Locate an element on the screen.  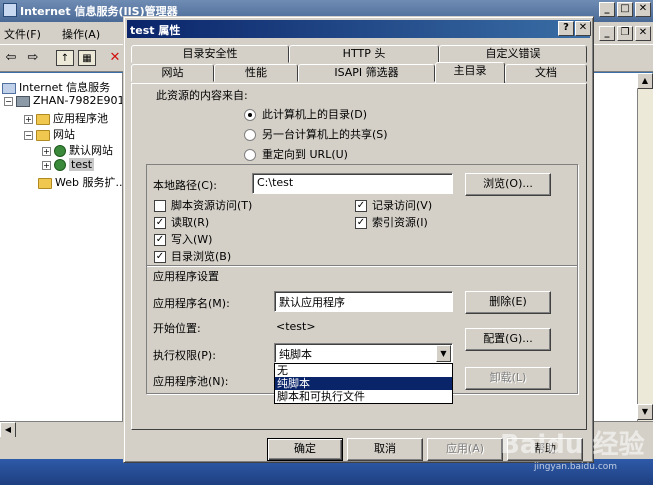
tree-node-iis: Internet 信息服务 is located at coordinates (56, 87).